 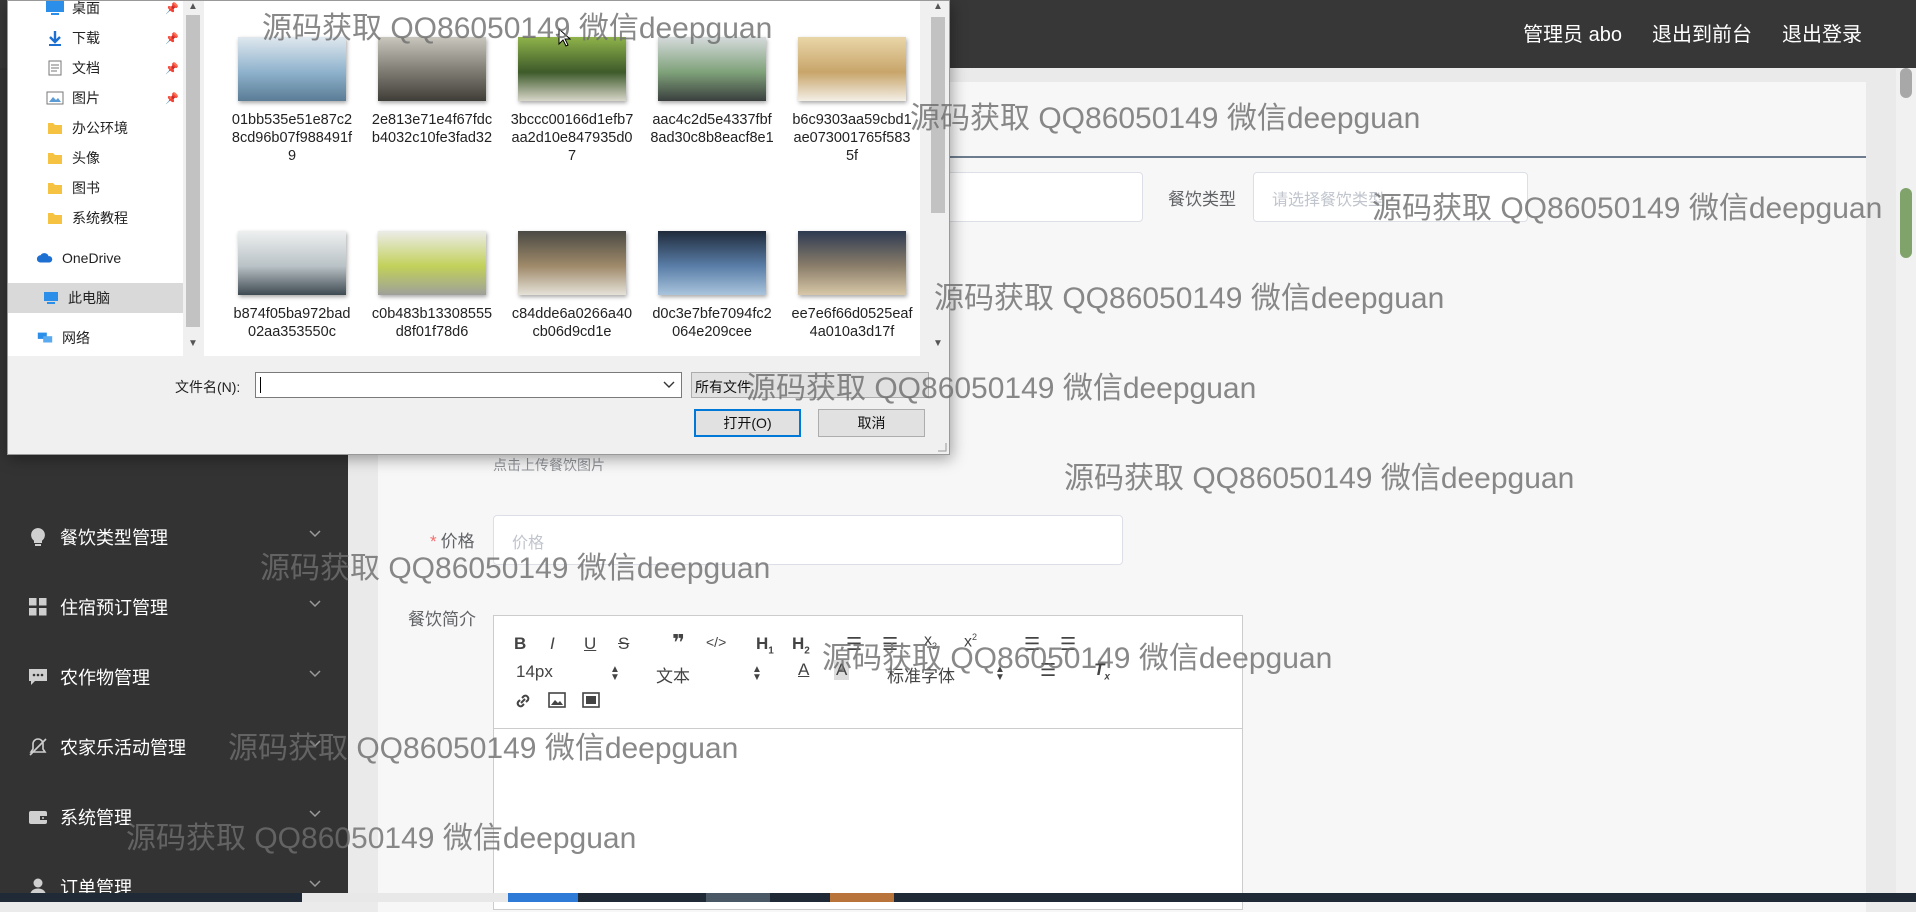 What do you see at coordinates (174, 677) in the screenshot?
I see `sidebar-item-crops: 农作物管理` at bounding box center [174, 677].